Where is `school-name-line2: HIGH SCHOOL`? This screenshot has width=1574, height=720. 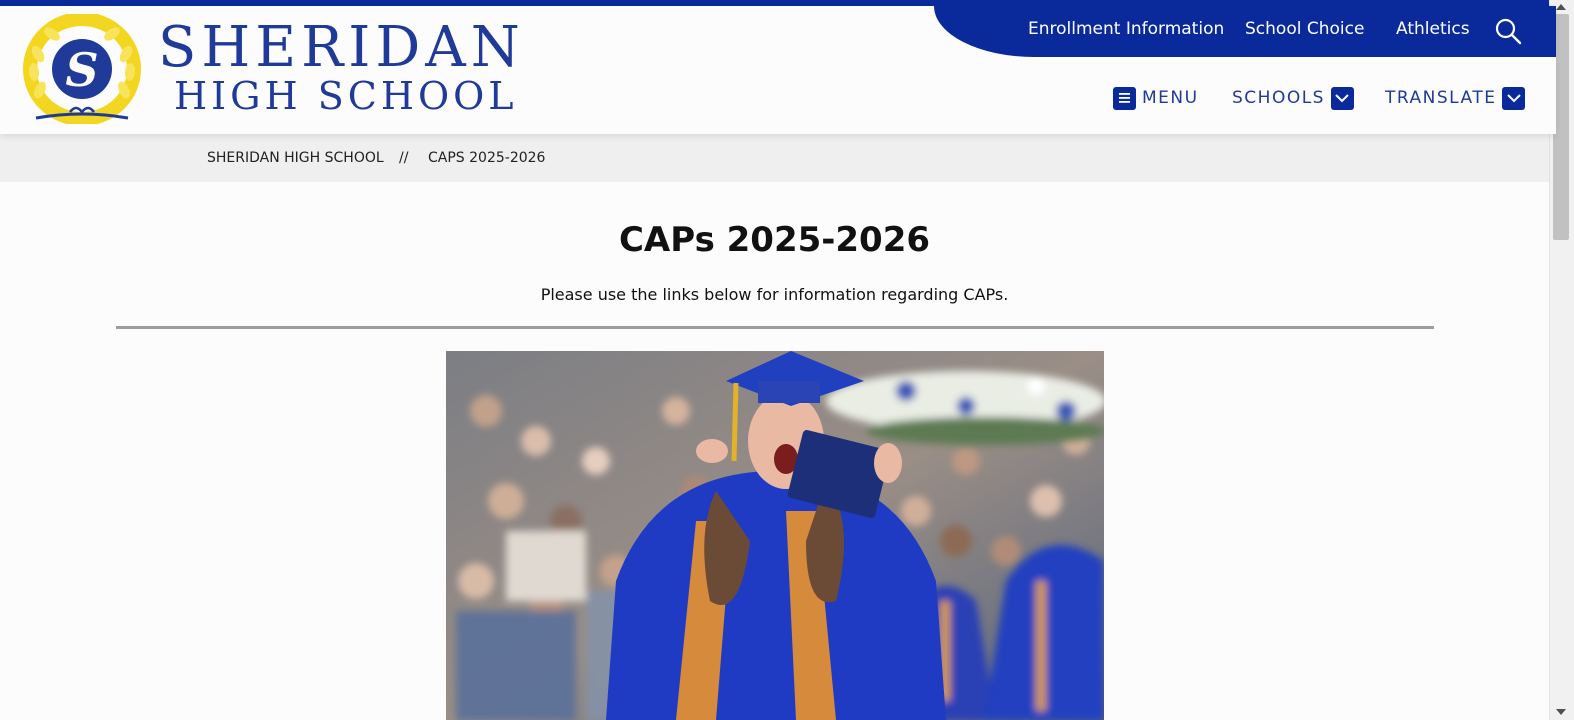
school-name-line2: HIGH SCHOOL is located at coordinates (346, 96).